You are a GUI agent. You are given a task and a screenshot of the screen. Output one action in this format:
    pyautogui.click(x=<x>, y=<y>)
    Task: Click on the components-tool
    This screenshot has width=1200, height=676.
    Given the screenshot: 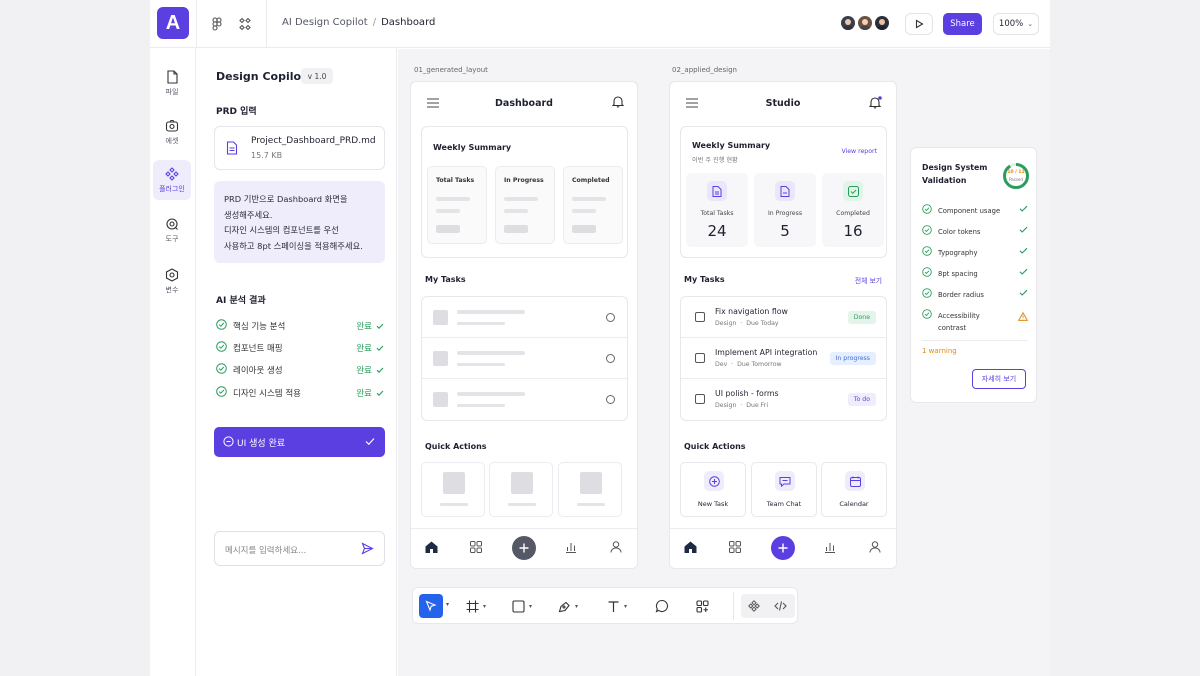 What is the action you would take?
    pyautogui.click(x=702, y=606)
    